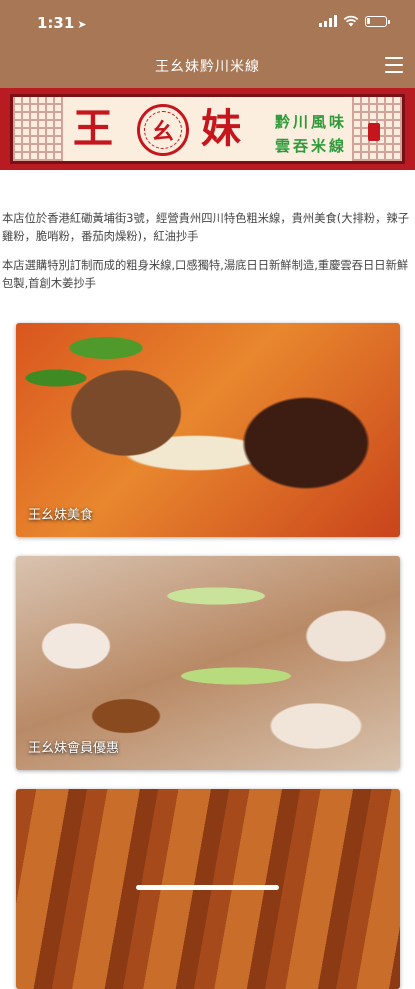 Image resolution: width=415 pixels, height=989 pixels. What do you see at coordinates (93, 128) in the screenshot?
I see `brand-char-1: 王` at bounding box center [93, 128].